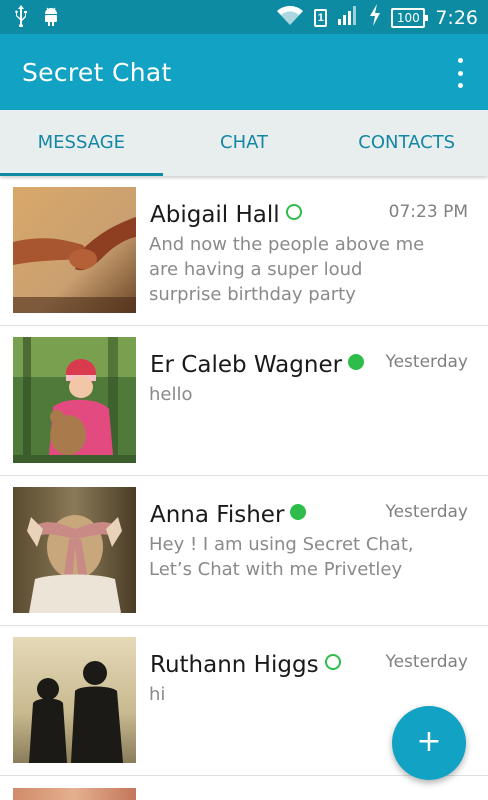 Image resolution: width=488 pixels, height=800 pixels. I want to click on android-icon, so click(51, 18).